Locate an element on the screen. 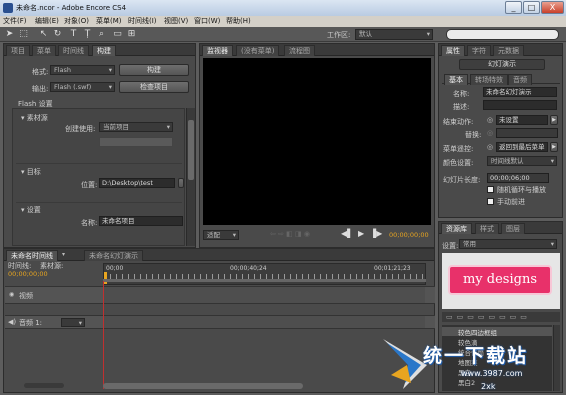 The height and width of the screenshot is (395, 566). zoom-dropdown: 适配 is located at coordinates (221, 235).